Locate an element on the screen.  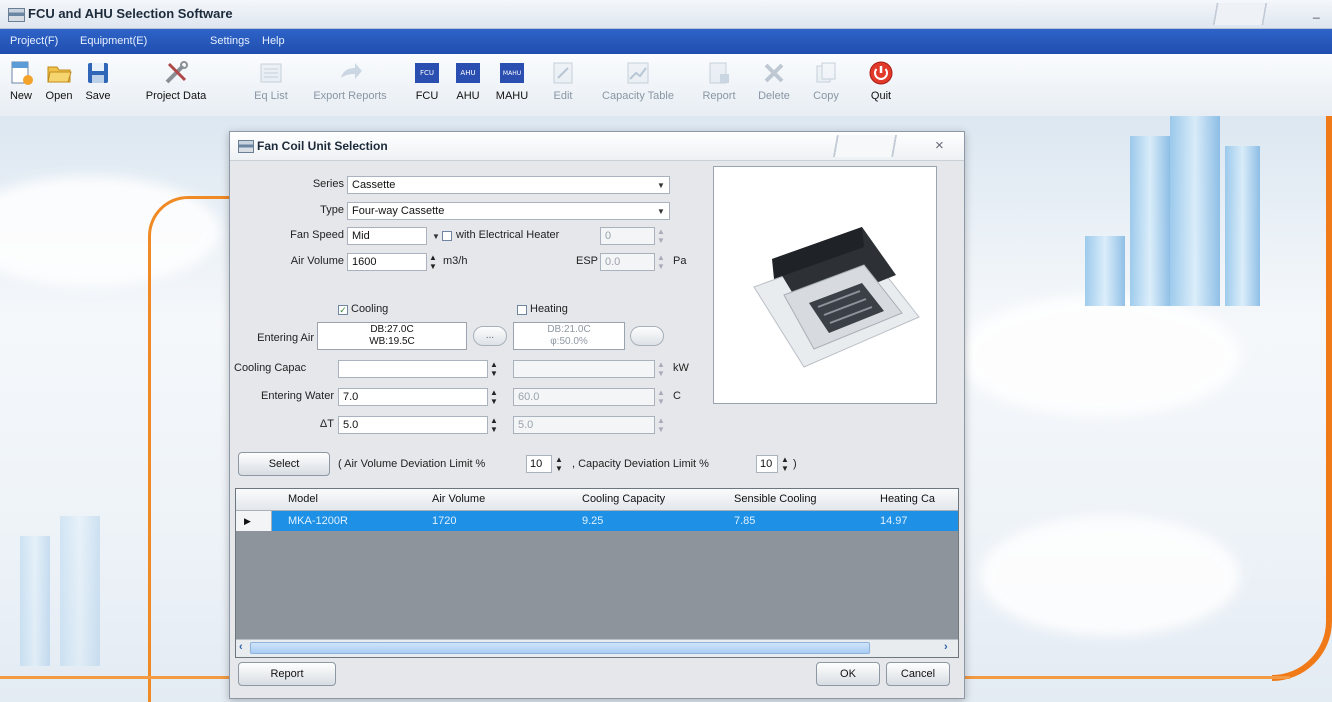
title-decoration is located at coordinates (1240, 14).